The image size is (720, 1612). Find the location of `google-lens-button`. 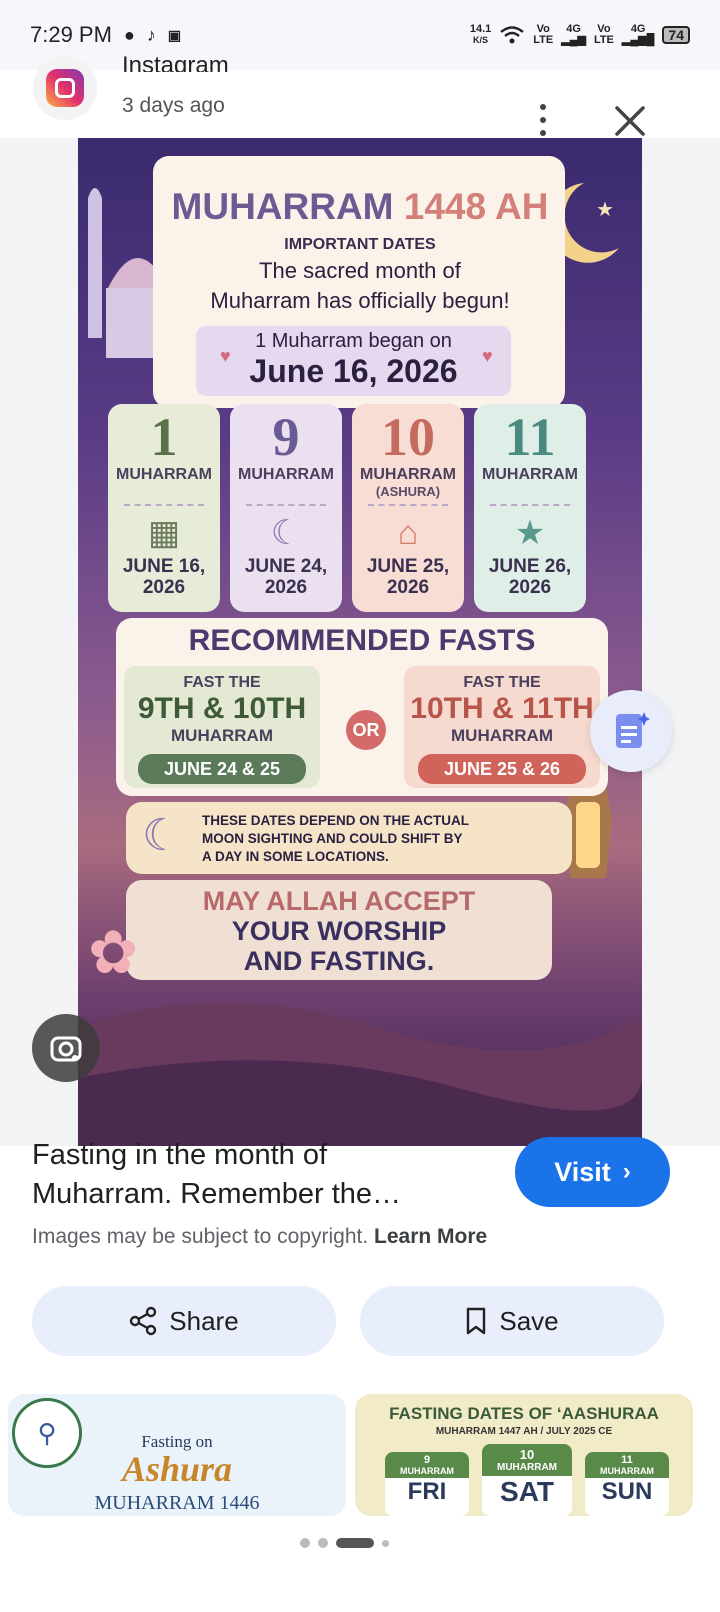

google-lens-button is located at coordinates (66, 1048).